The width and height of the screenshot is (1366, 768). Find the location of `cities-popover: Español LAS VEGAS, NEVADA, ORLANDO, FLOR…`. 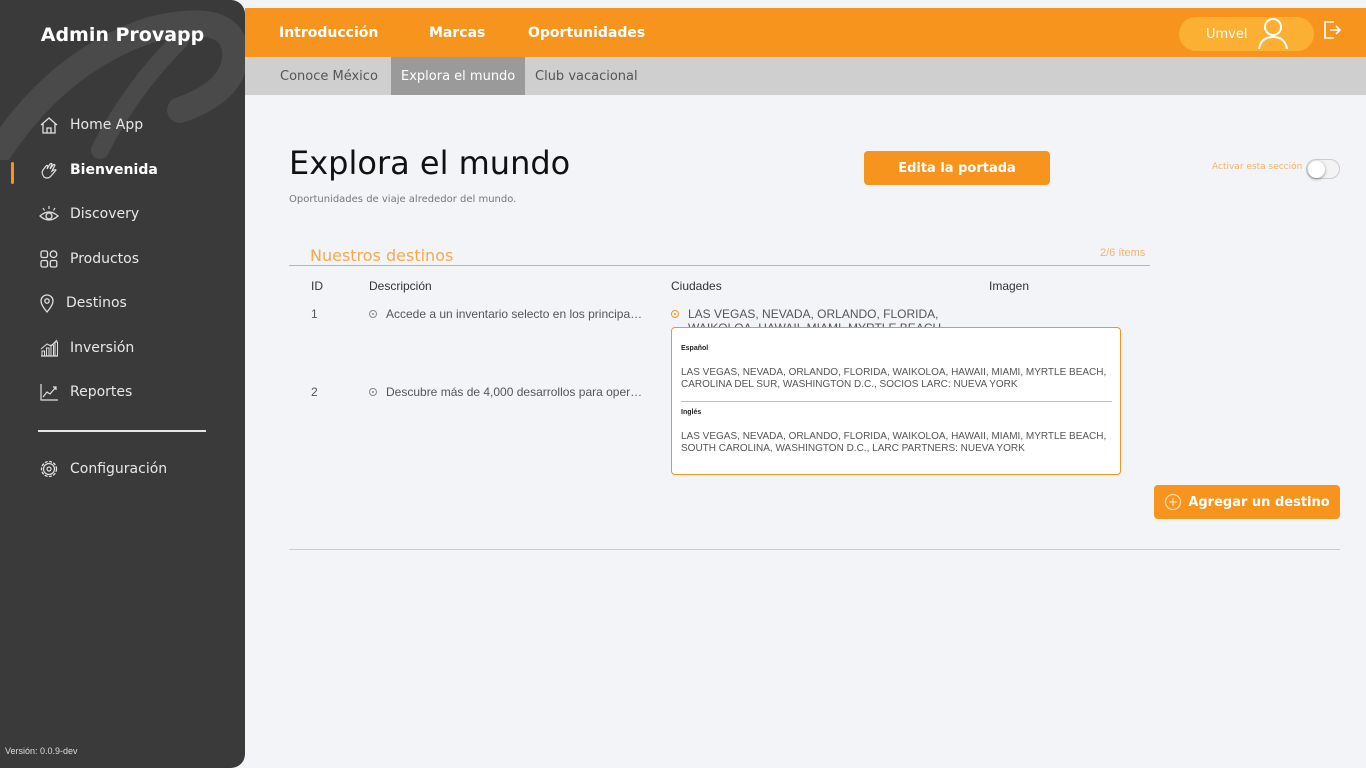

cities-popover: Español LAS VEGAS, NEVADA, ORLANDO, FLOR… is located at coordinates (896, 401).